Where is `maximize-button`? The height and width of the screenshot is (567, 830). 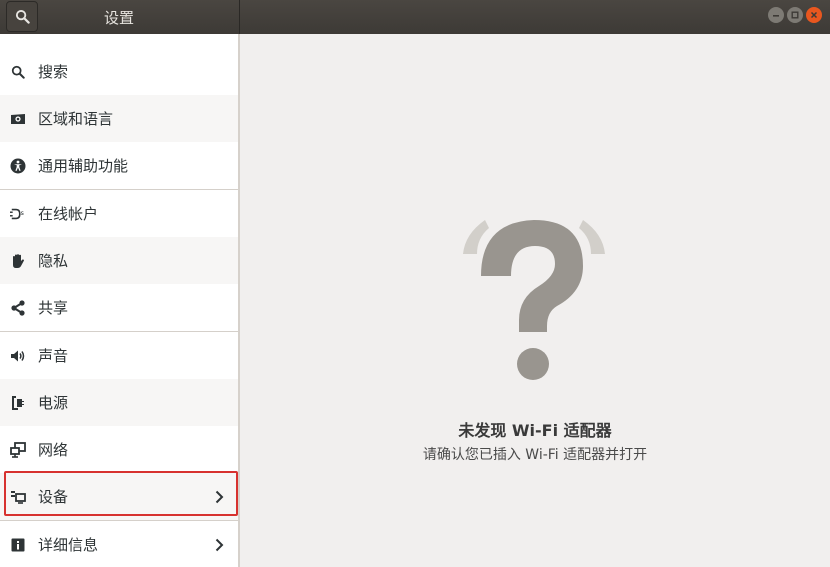
maximize-button is located at coordinates (795, 15).